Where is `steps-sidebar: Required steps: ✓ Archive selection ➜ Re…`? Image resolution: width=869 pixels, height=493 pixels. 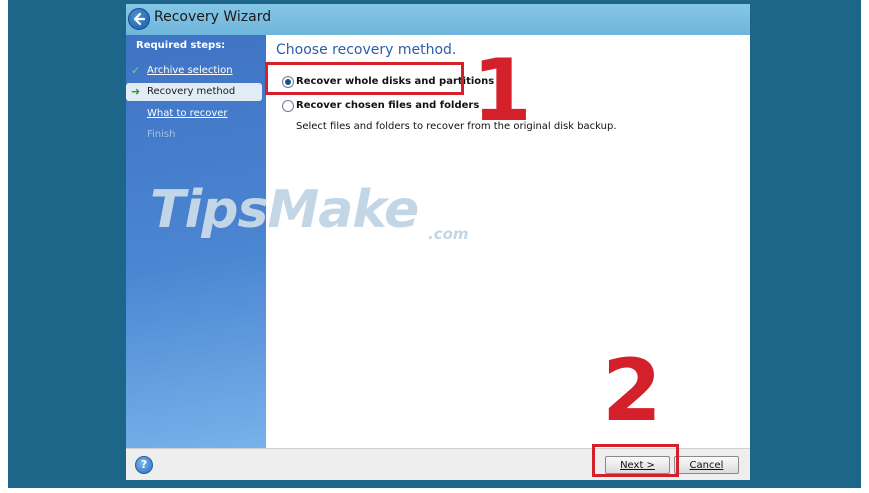
steps-sidebar: Required steps: ✓ Archive selection ➜ Re… is located at coordinates (196, 241).